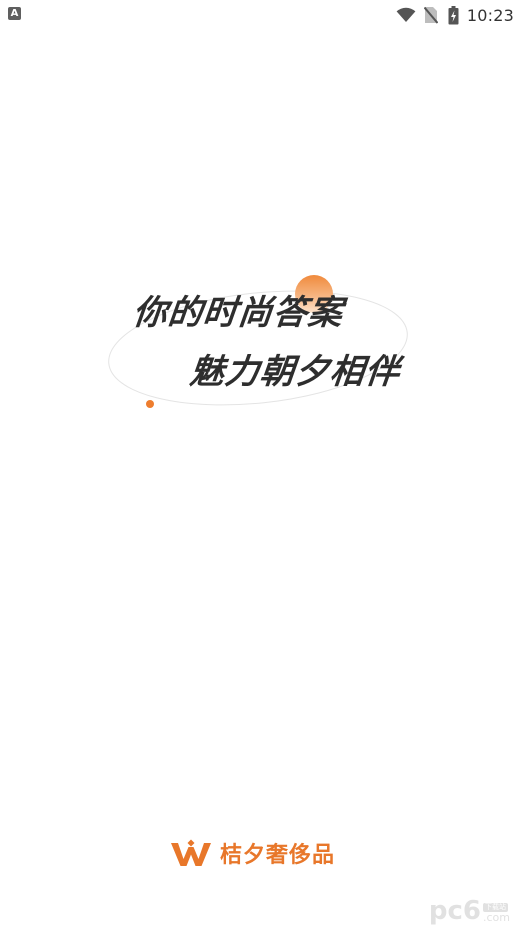 The height and width of the screenshot is (932, 522). Describe the element at coordinates (278, 855) in the screenshot. I see `brand-name: 桔夕奢侈品` at that location.